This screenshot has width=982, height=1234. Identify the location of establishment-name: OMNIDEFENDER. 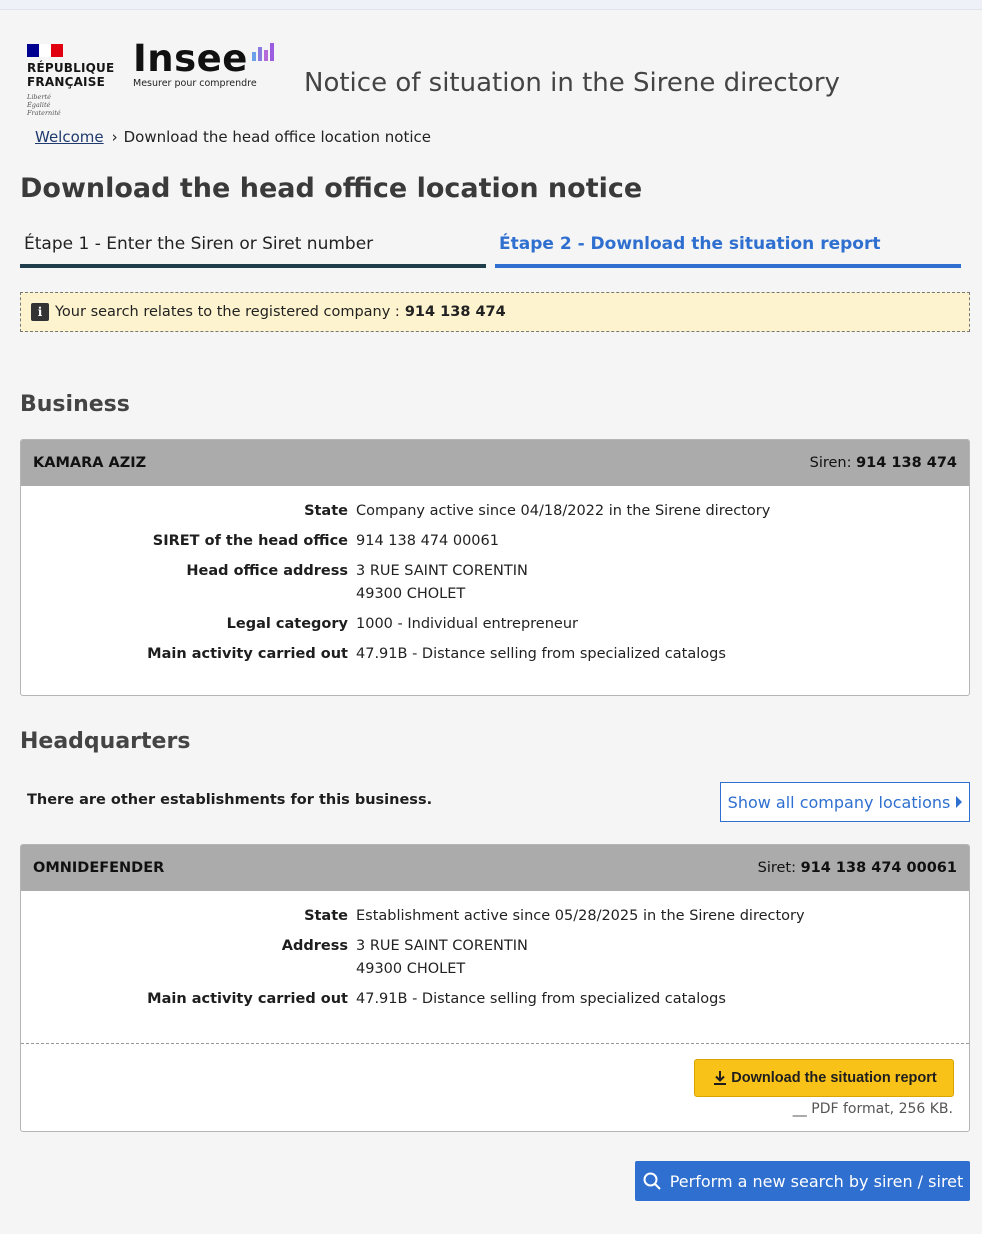
(99, 868).